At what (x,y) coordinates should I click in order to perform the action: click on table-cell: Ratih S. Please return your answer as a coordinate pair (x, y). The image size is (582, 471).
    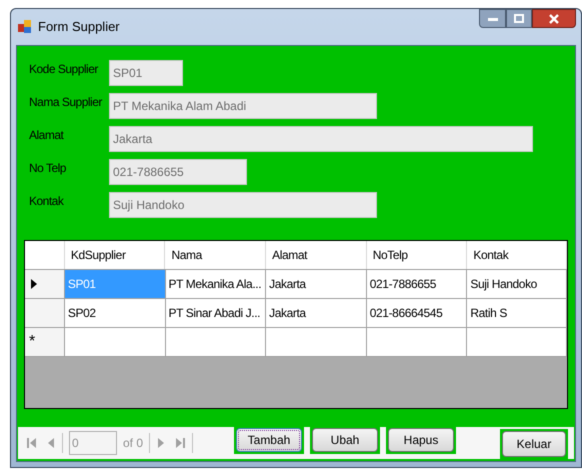
    Looking at the image, I should click on (517, 313).